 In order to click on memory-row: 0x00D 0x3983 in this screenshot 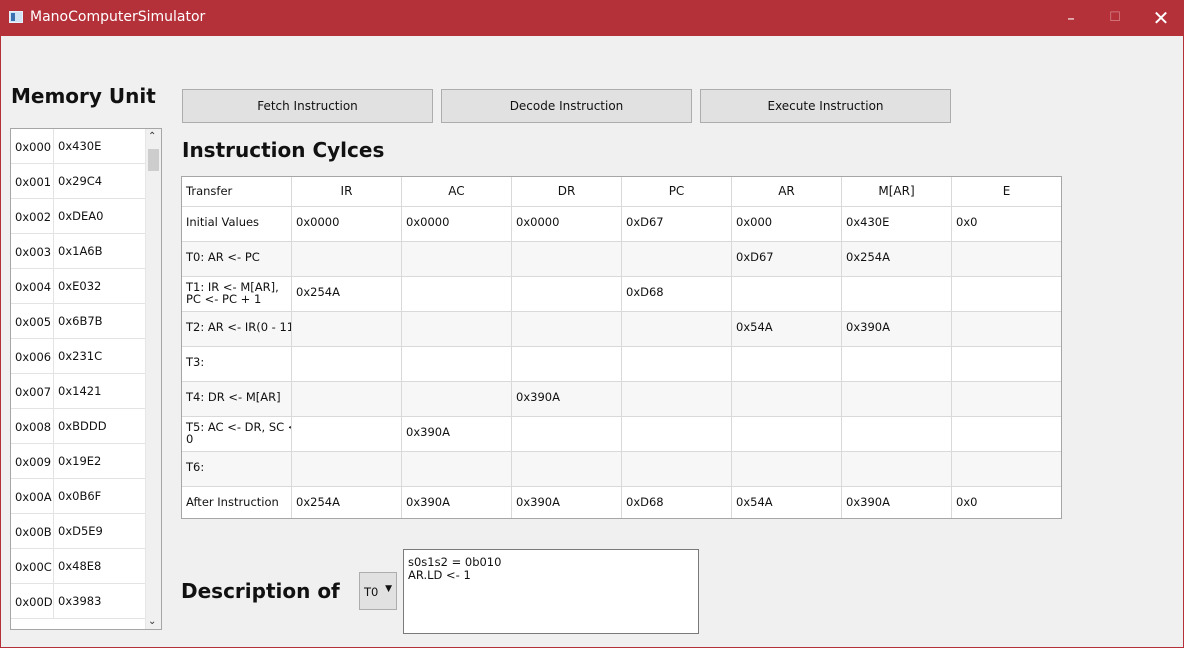, I will do `click(78, 601)`.